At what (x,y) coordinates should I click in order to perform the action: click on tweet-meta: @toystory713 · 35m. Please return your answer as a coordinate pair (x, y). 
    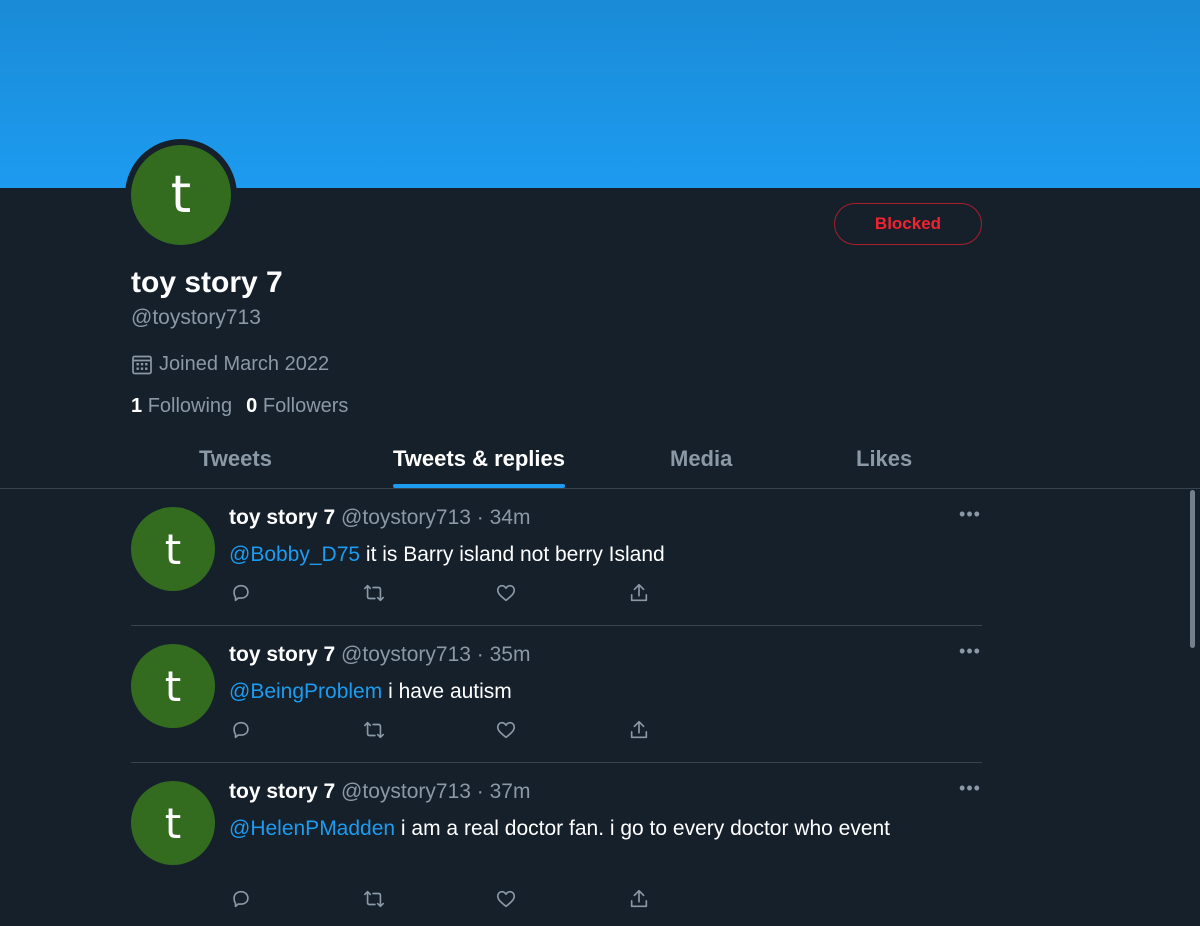
    Looking at the image, I should click on (436, 654).